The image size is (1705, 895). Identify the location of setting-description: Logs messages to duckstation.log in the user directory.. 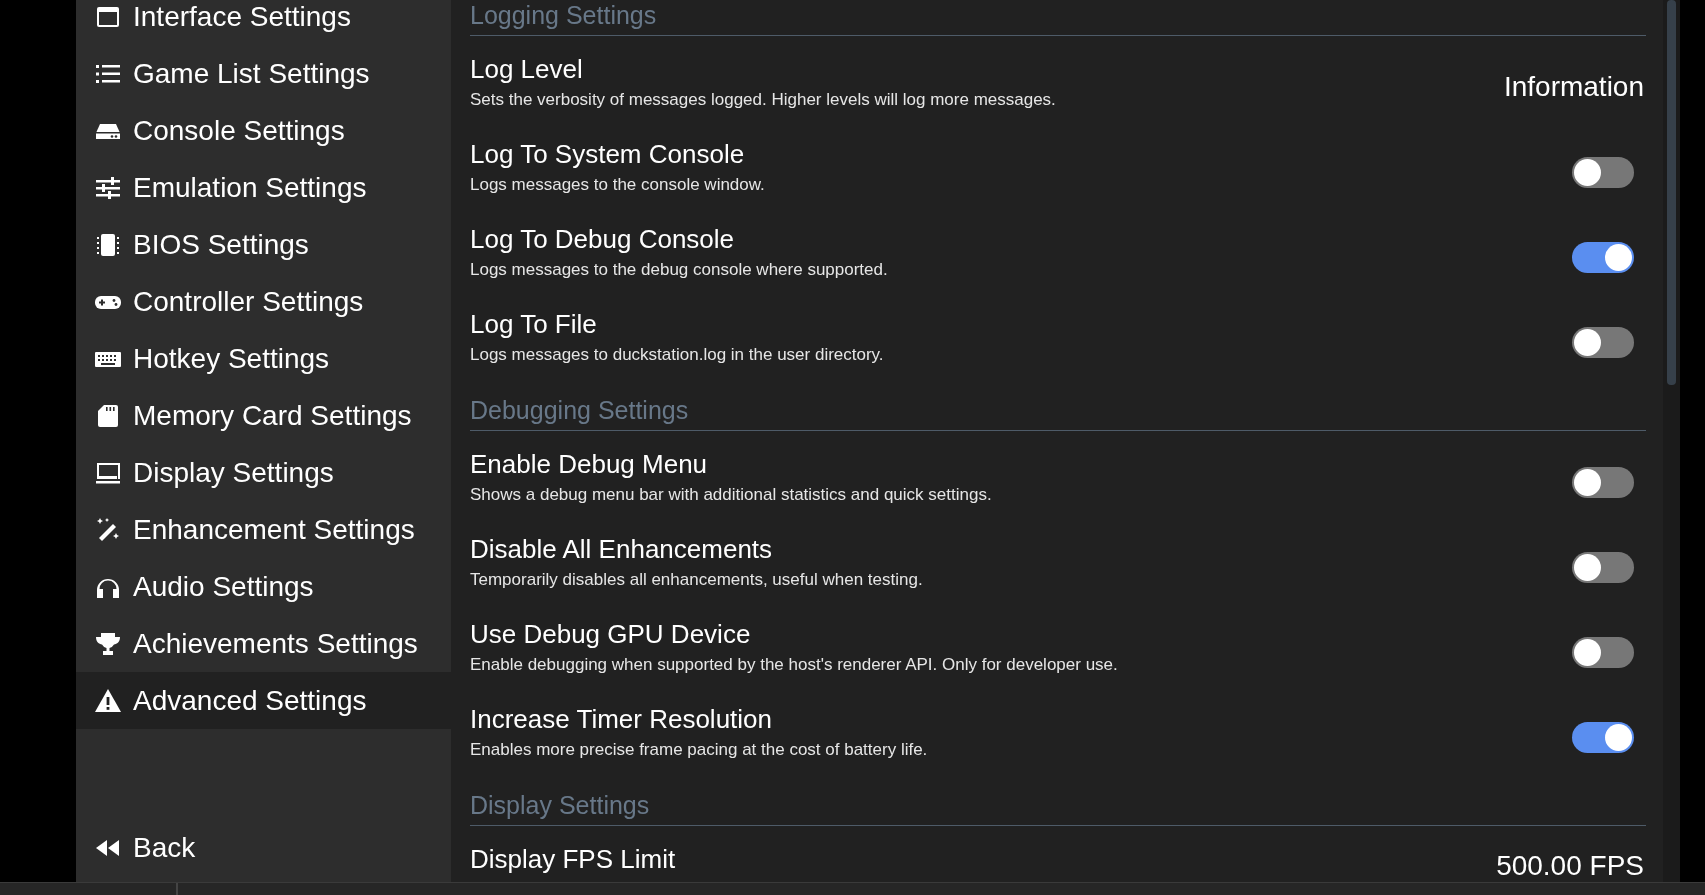
(677, 355).